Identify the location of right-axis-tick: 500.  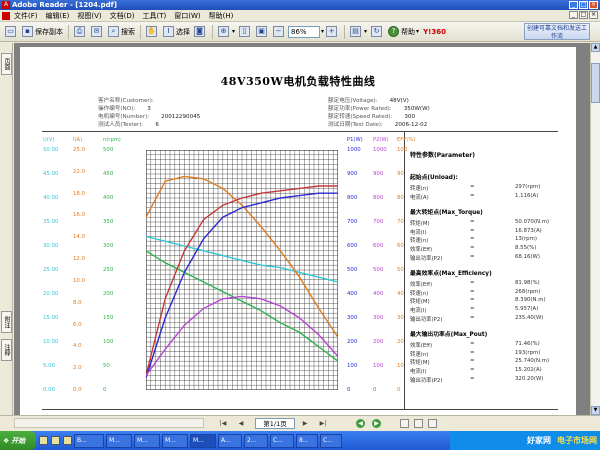
(378, 270).